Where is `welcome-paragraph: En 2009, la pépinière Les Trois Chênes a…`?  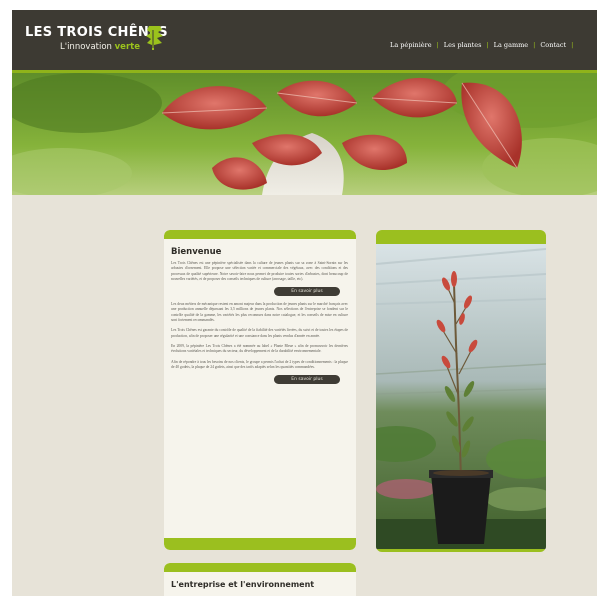
welcome-paragraph: En 2009, la pépinière Les Trois Chênes a… is located at coordinates (259, 348).